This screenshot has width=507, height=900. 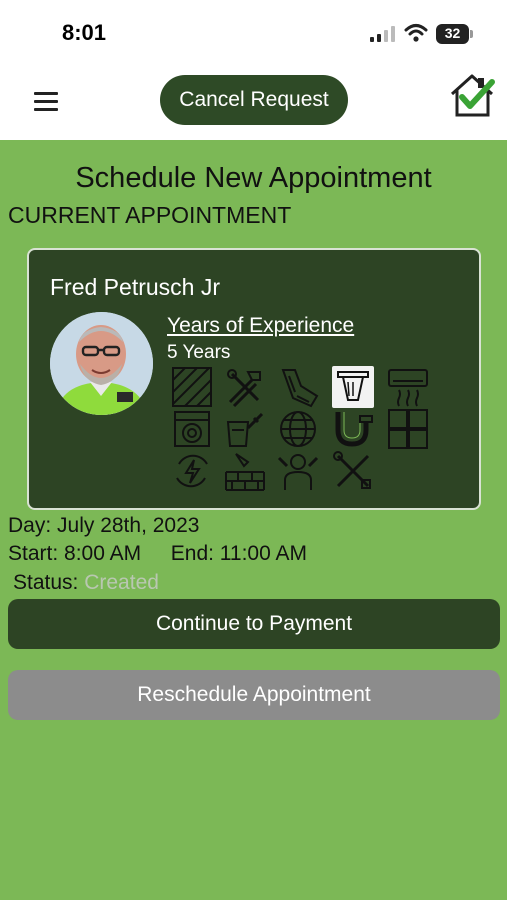 I want to click on appointment-end: End: 11:00 AM, so click(x=238, y=553).